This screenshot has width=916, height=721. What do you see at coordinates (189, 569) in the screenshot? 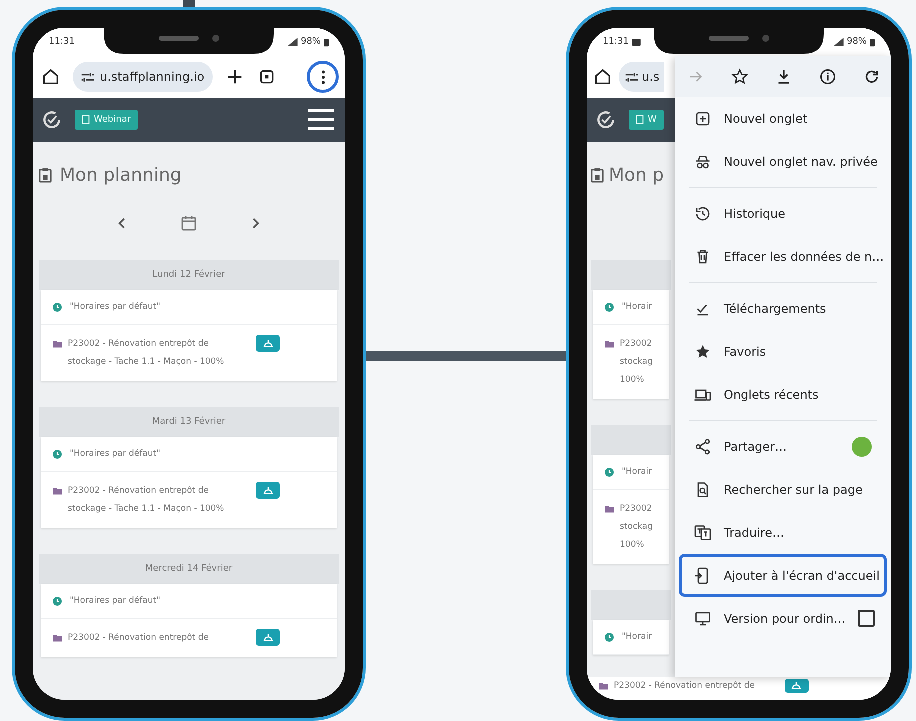
I see `day-label: Mercredi 14 Février` at bounding box center [189, 569].